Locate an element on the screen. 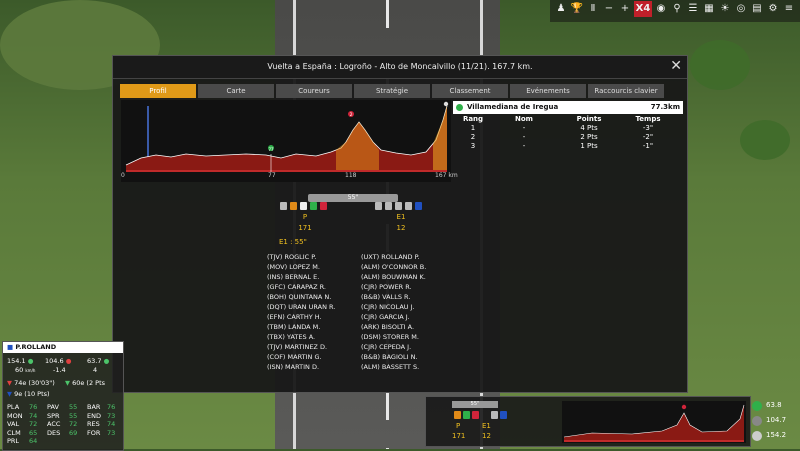  mini-panel: 55" P 171 E1 12 is located at coordinates (588, 421).